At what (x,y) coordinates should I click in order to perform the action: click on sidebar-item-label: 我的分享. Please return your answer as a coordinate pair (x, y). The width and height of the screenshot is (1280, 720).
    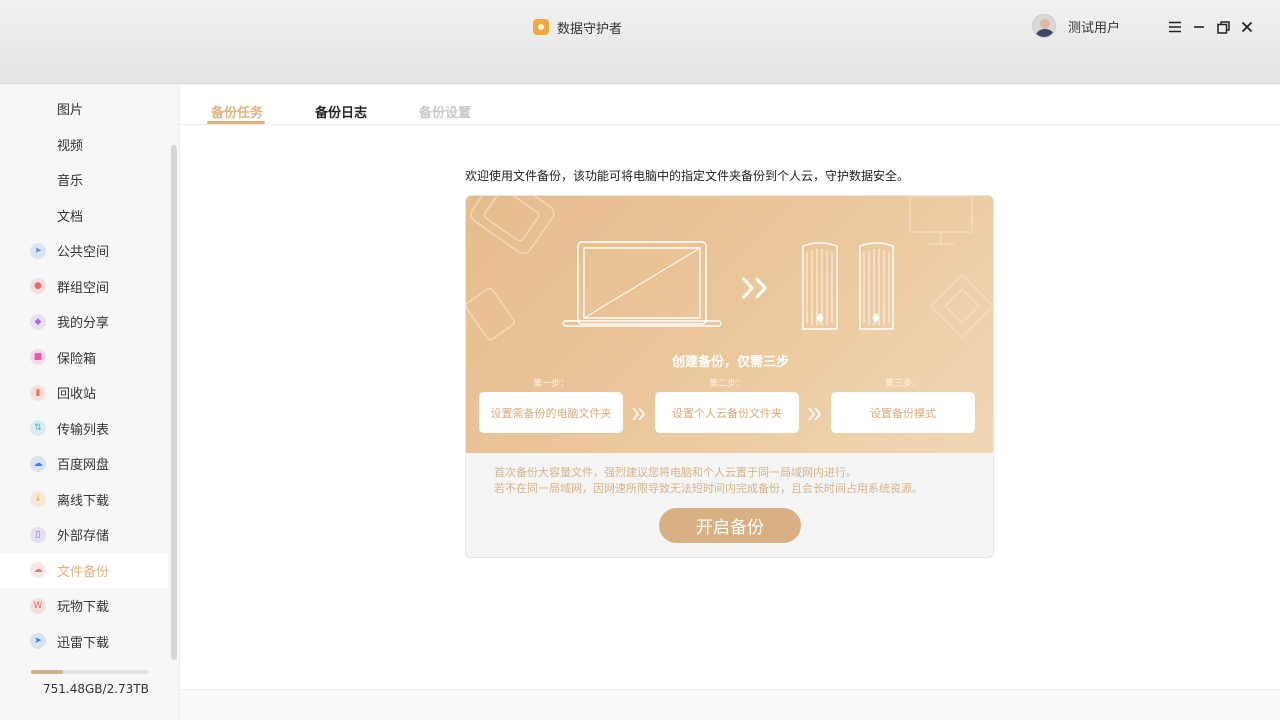
    Looking at the image, I should click on (83, 323).